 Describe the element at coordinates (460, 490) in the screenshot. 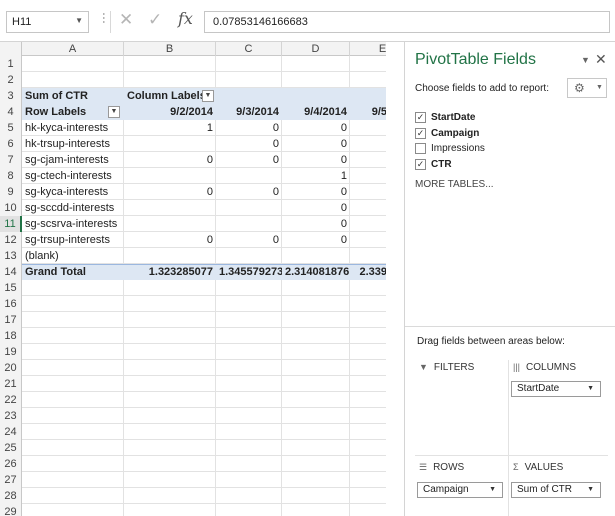

I see `rows-field-chip: Campaign ▼` at that location.